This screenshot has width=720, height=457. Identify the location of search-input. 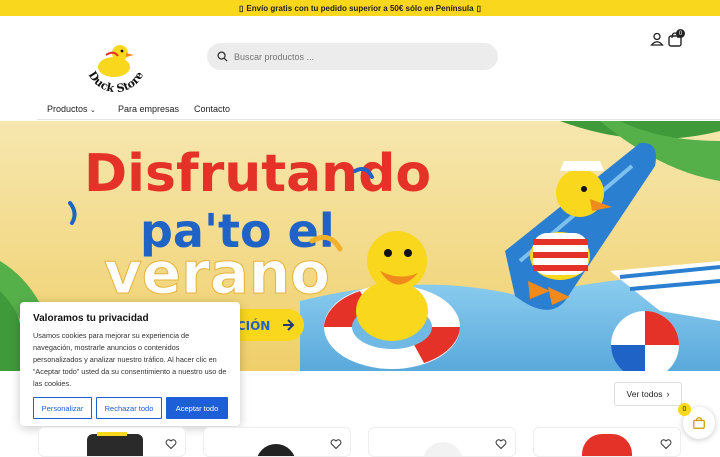
(354, 56).